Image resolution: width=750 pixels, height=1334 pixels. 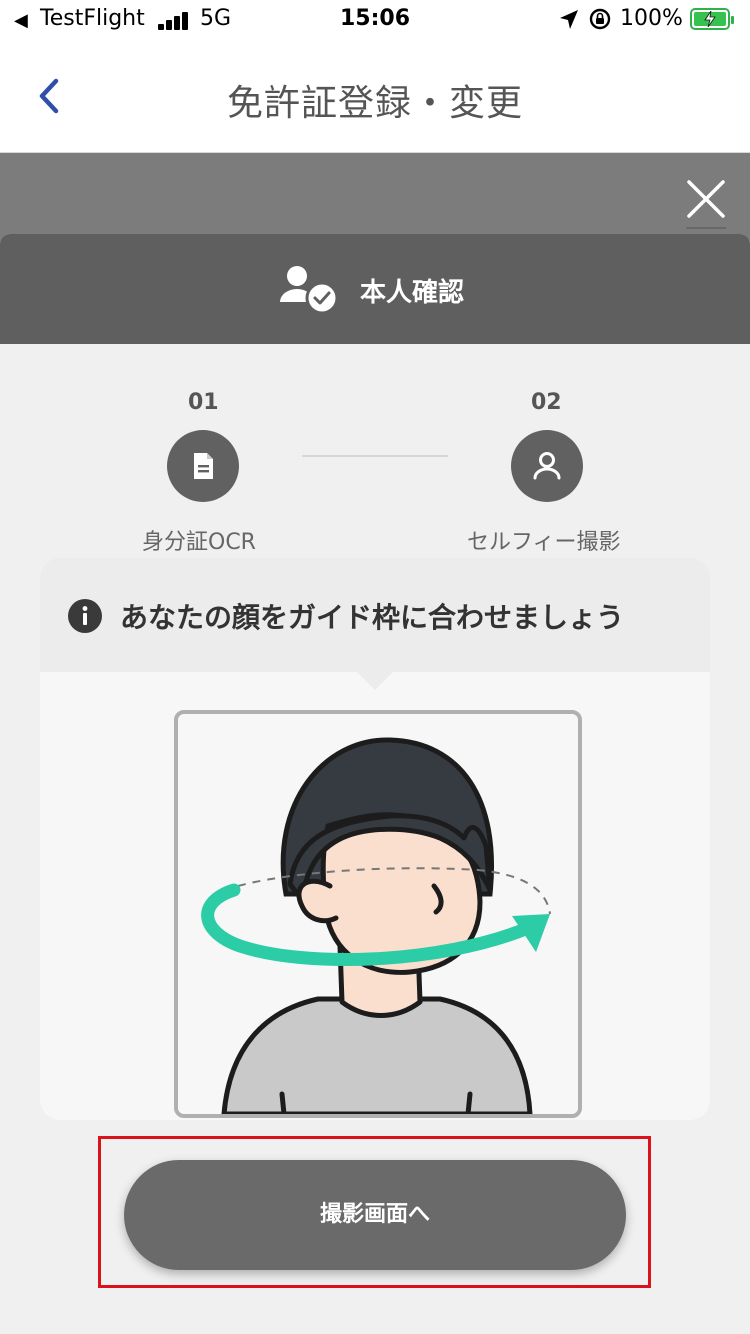 I want to click on back-app-label: TestFlight, so click(x=92, y=18).